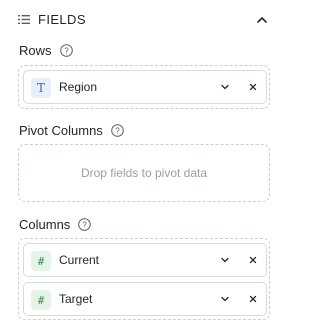 Image resolution: width=320 pixels, height=333 pixels. I want to click on field-chip-current: # Current, so click(145, 260).